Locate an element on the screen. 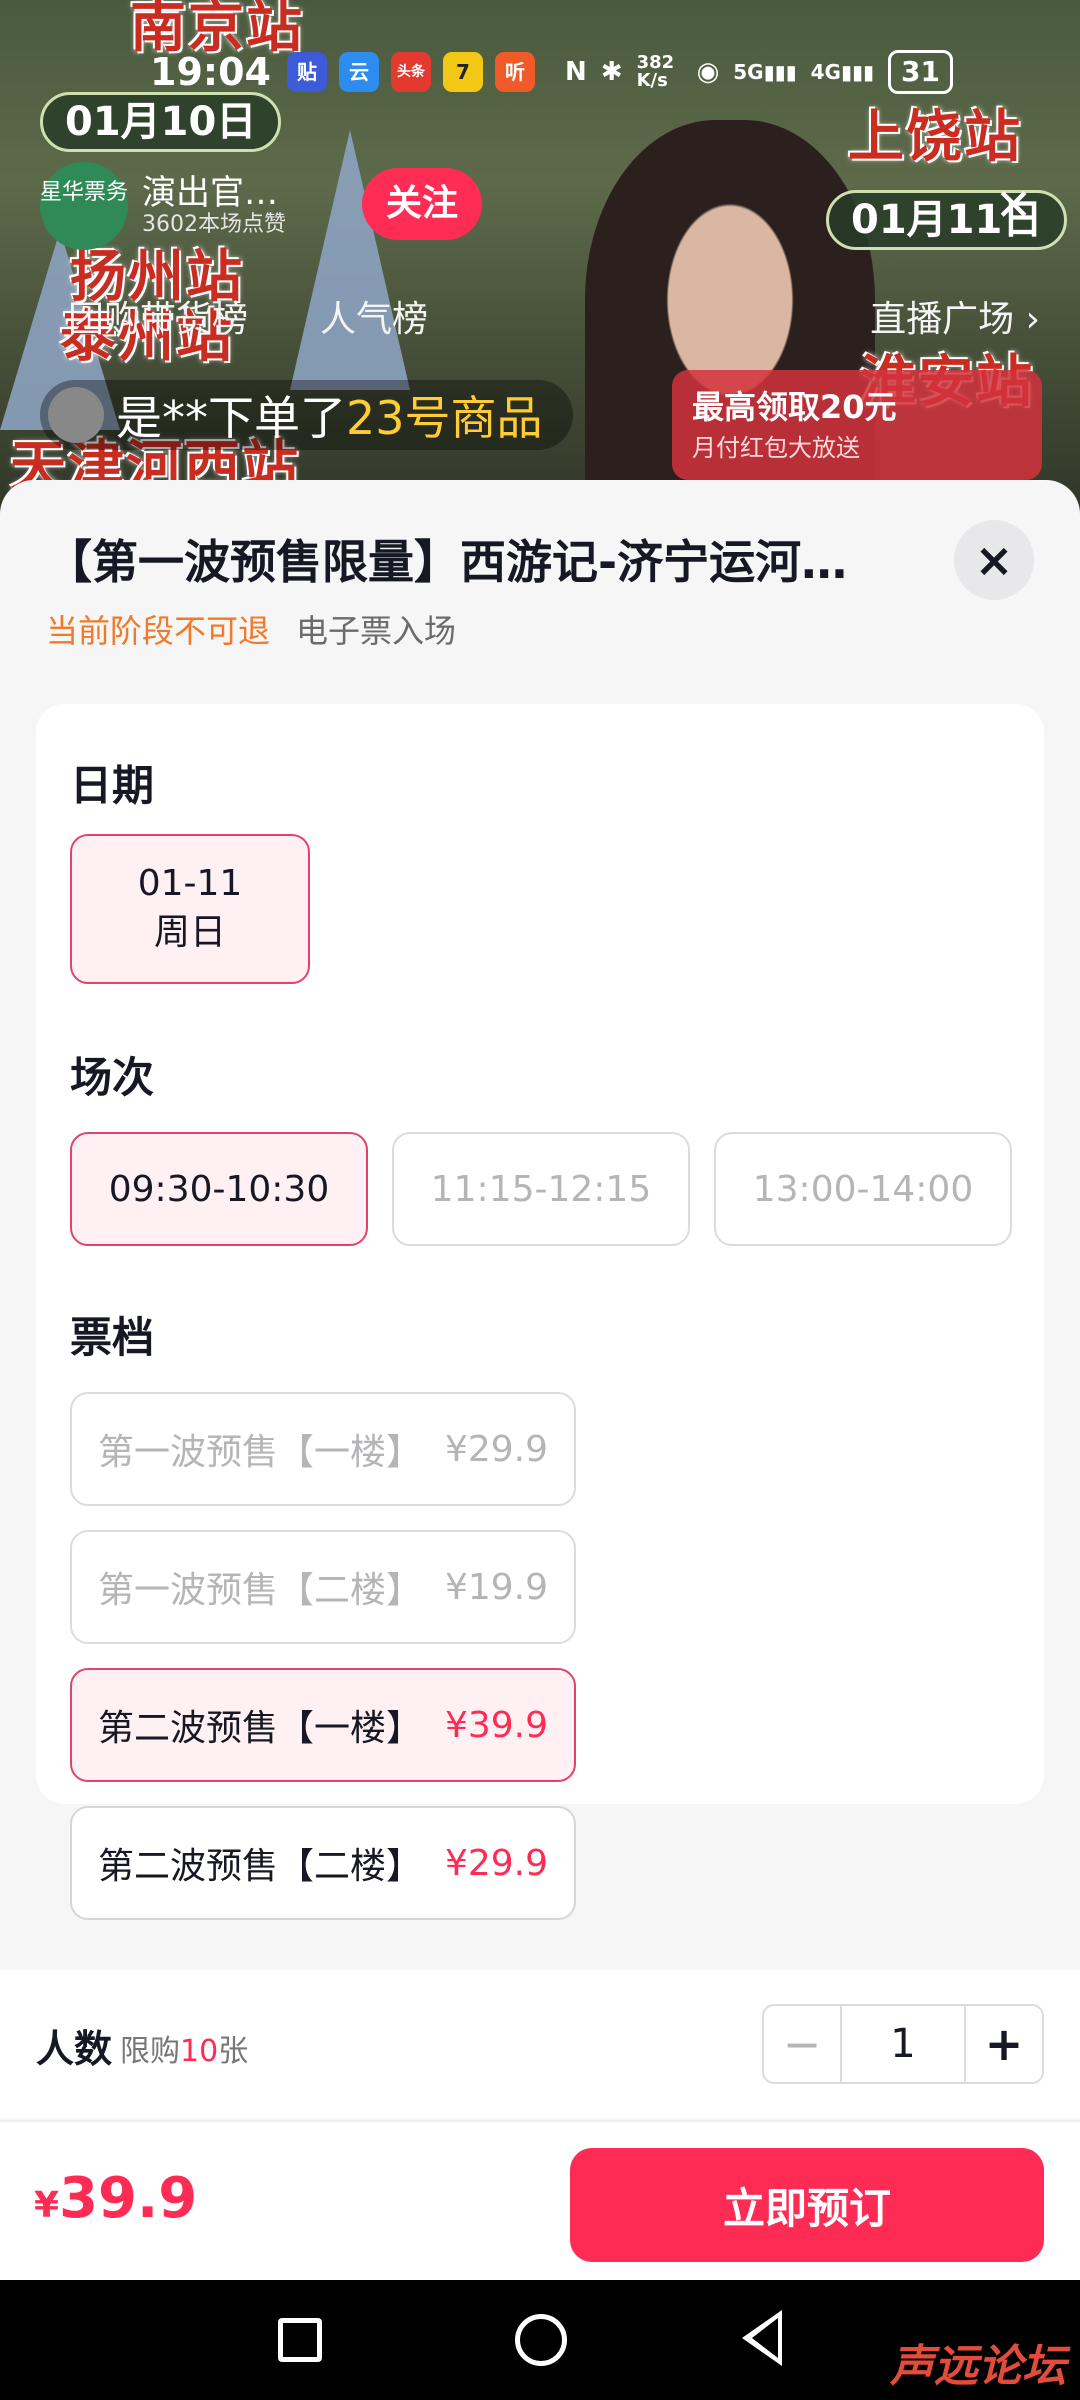 The image size is (1080, 2400). system-nav-bar: 声远论坛 is located at coordinates (540, 2340).